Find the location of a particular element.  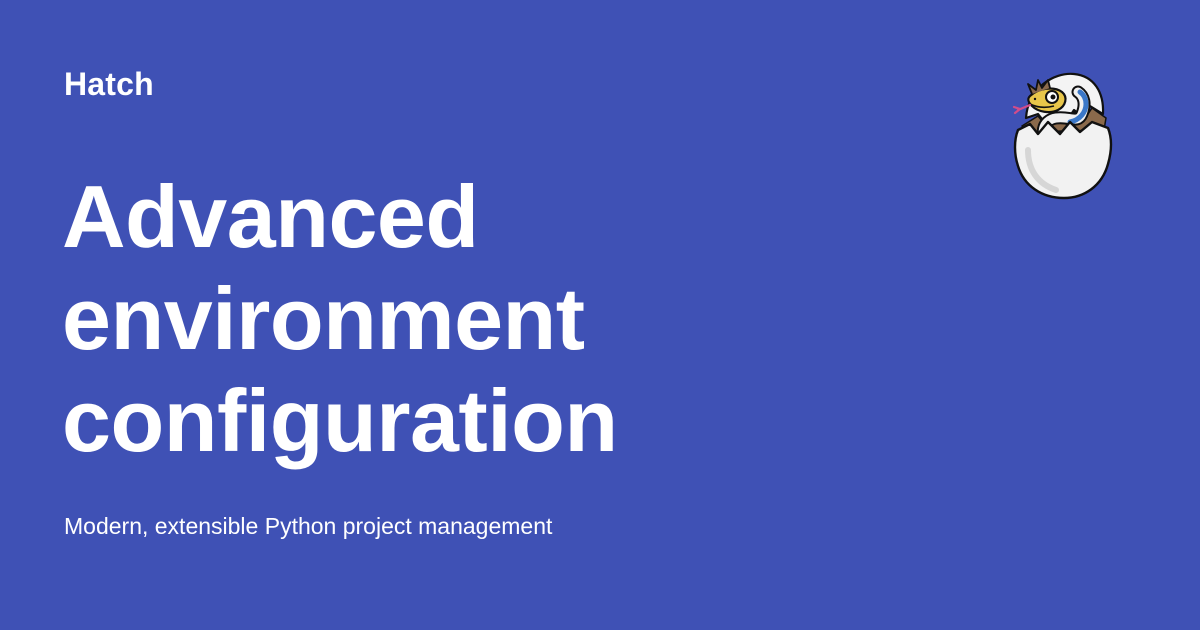

site-name: Hatch is located at coordinates (109, 84).